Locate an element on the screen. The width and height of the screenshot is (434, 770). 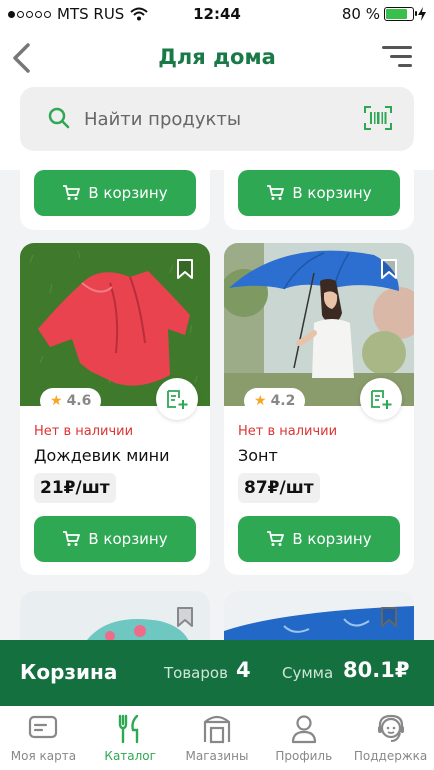
product-name: Зонт is located at coordinates (258, 455).